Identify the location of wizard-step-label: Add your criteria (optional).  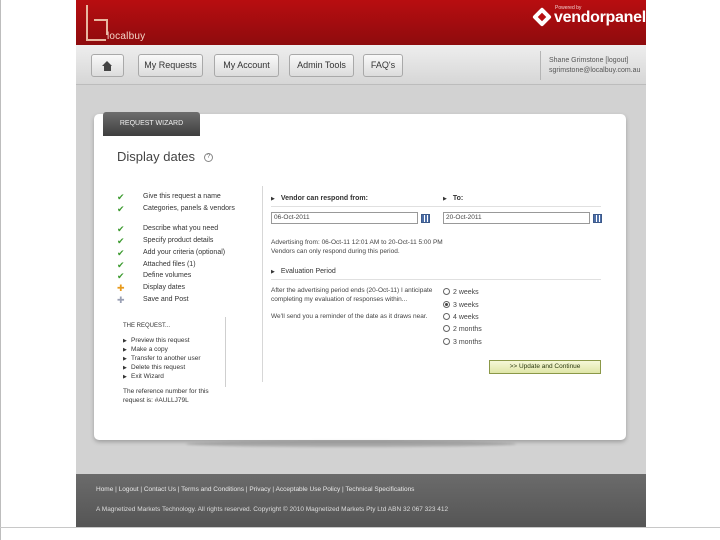
(184, 252).